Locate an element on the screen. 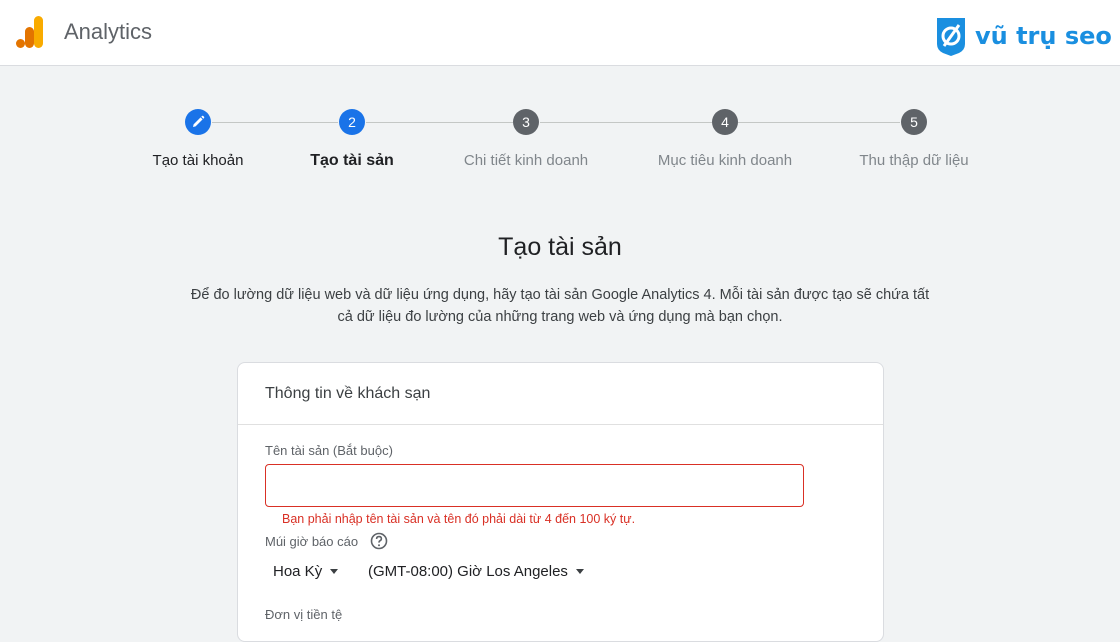  timezone-label: Múi giờ báo cáo is located at coordinates (312, 541).